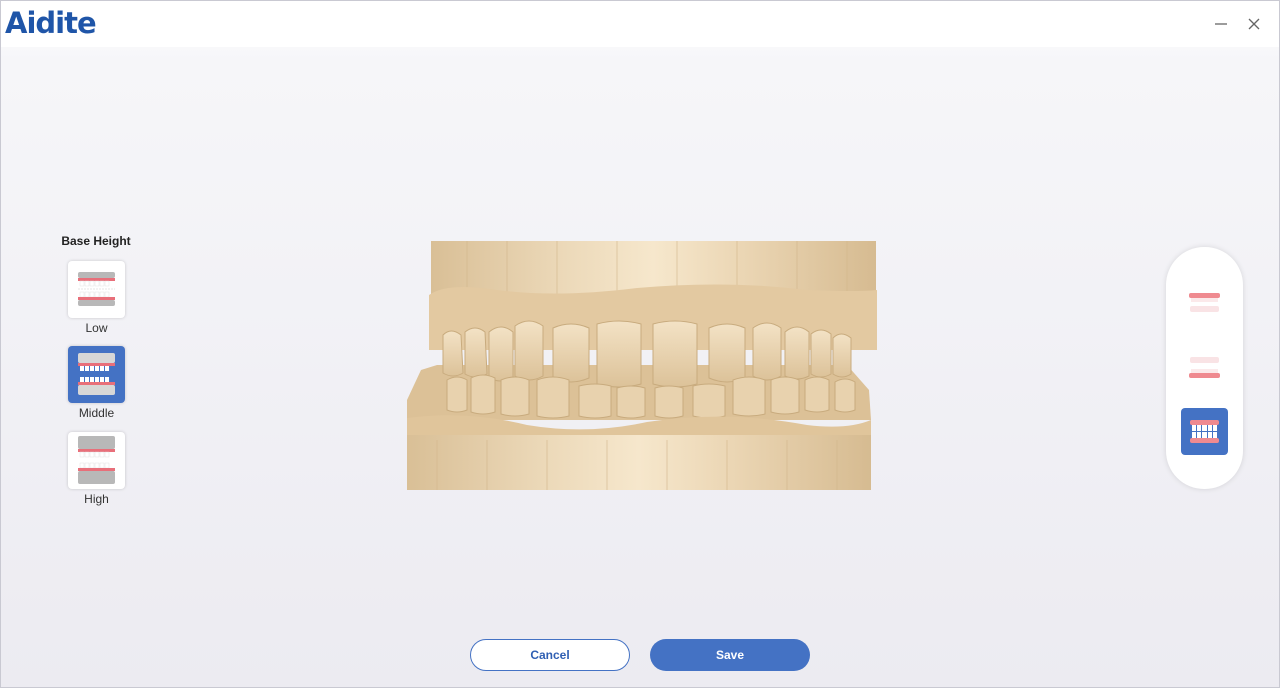  What do you see at coordinates (96, 413) in the screenshot?
I see `base-height-middle-label: Middle` at bounding box center [96, 413].